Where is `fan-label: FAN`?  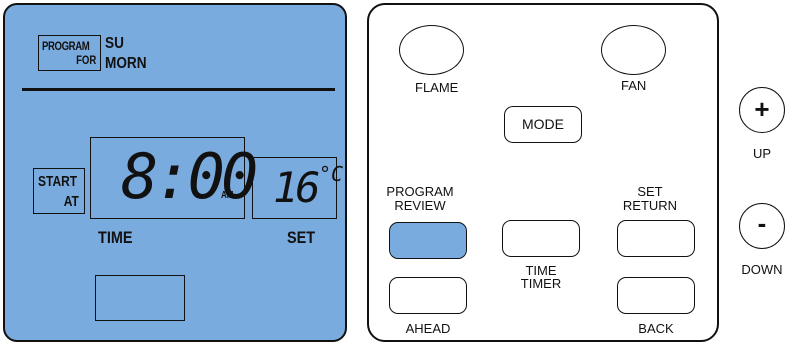
fan-label: FAN is located at coordinates (634, 85).